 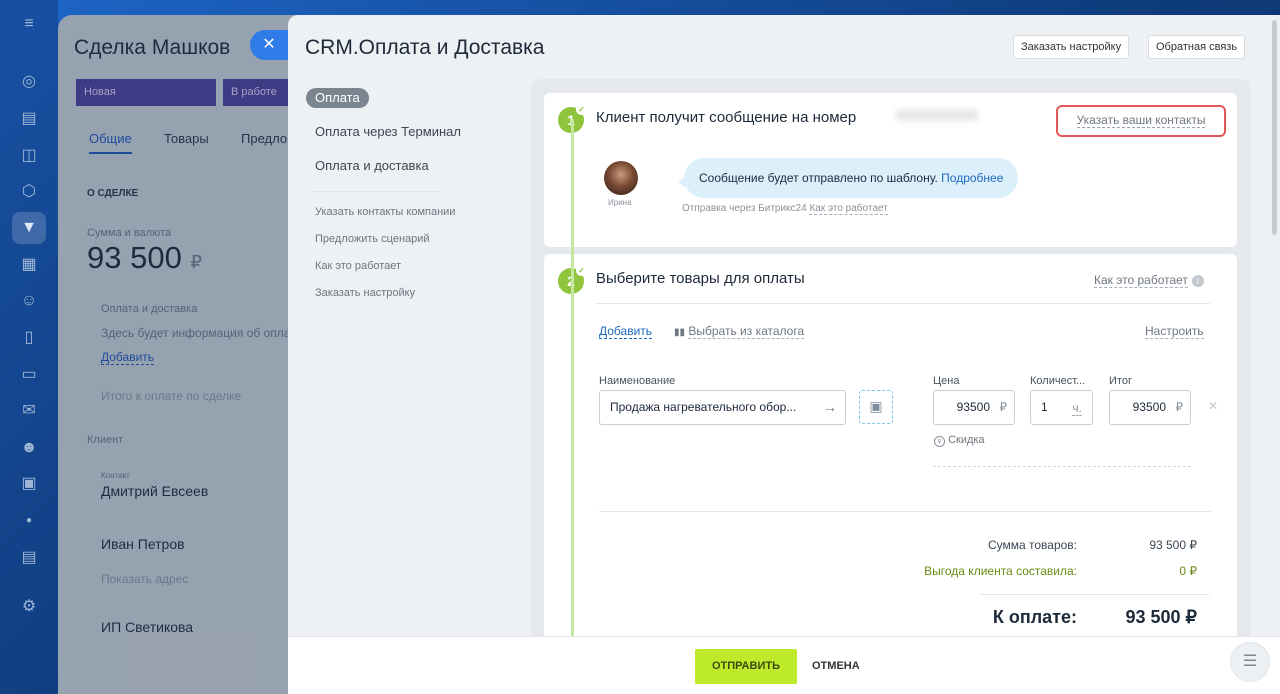 What do you see at coordinates (337, 98) in the screenshot?
I see `menu-item-payment: Оплата` at bounding box center [337, 98].